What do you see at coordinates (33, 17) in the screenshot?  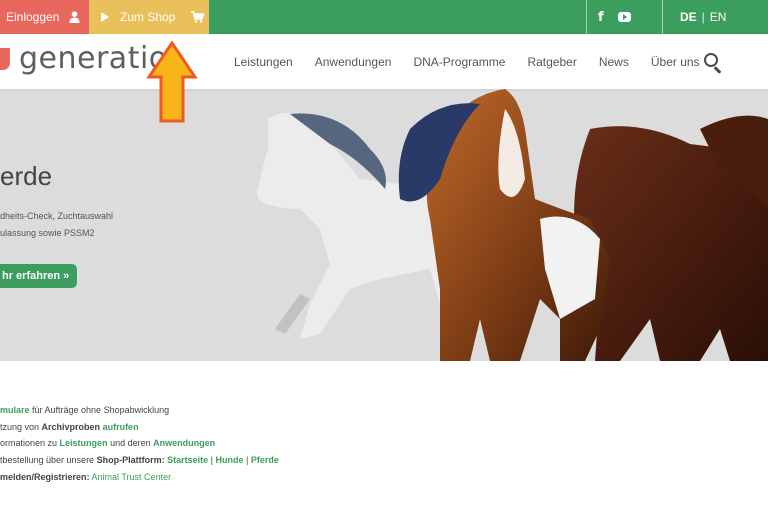 I see `login-label: Einloggen` at bounding box center [33, 17].